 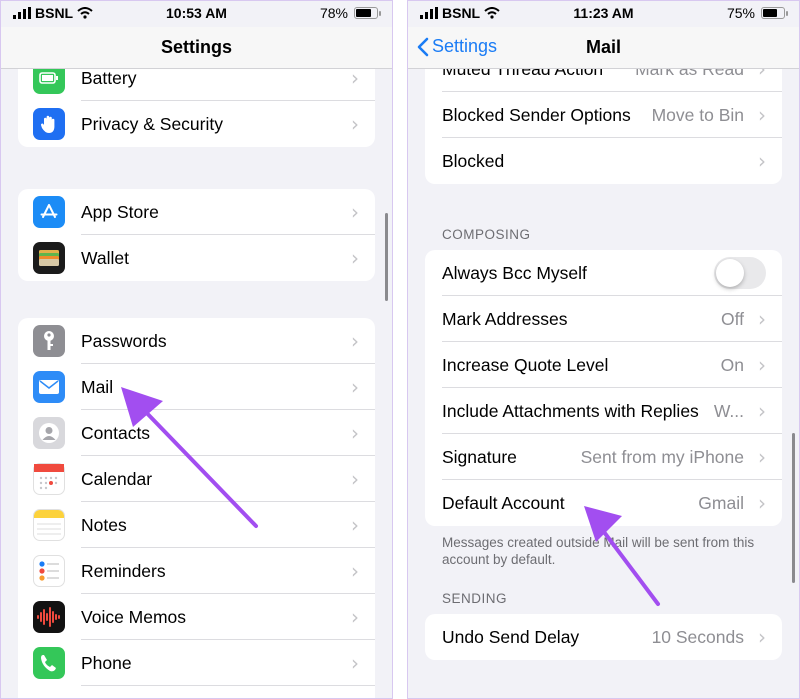 I want to click on settings-item-label: Calendar, so click(x=117, y=478).